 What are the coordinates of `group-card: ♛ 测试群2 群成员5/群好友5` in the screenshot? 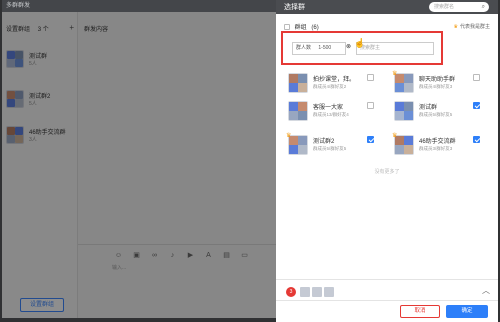 It's located at (332, 151).